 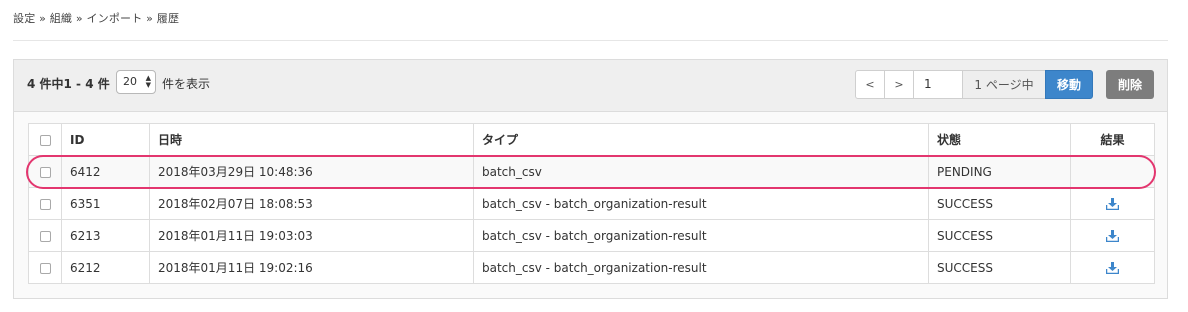 I want to click on next-page-button: >, so click(x=899, y=84).